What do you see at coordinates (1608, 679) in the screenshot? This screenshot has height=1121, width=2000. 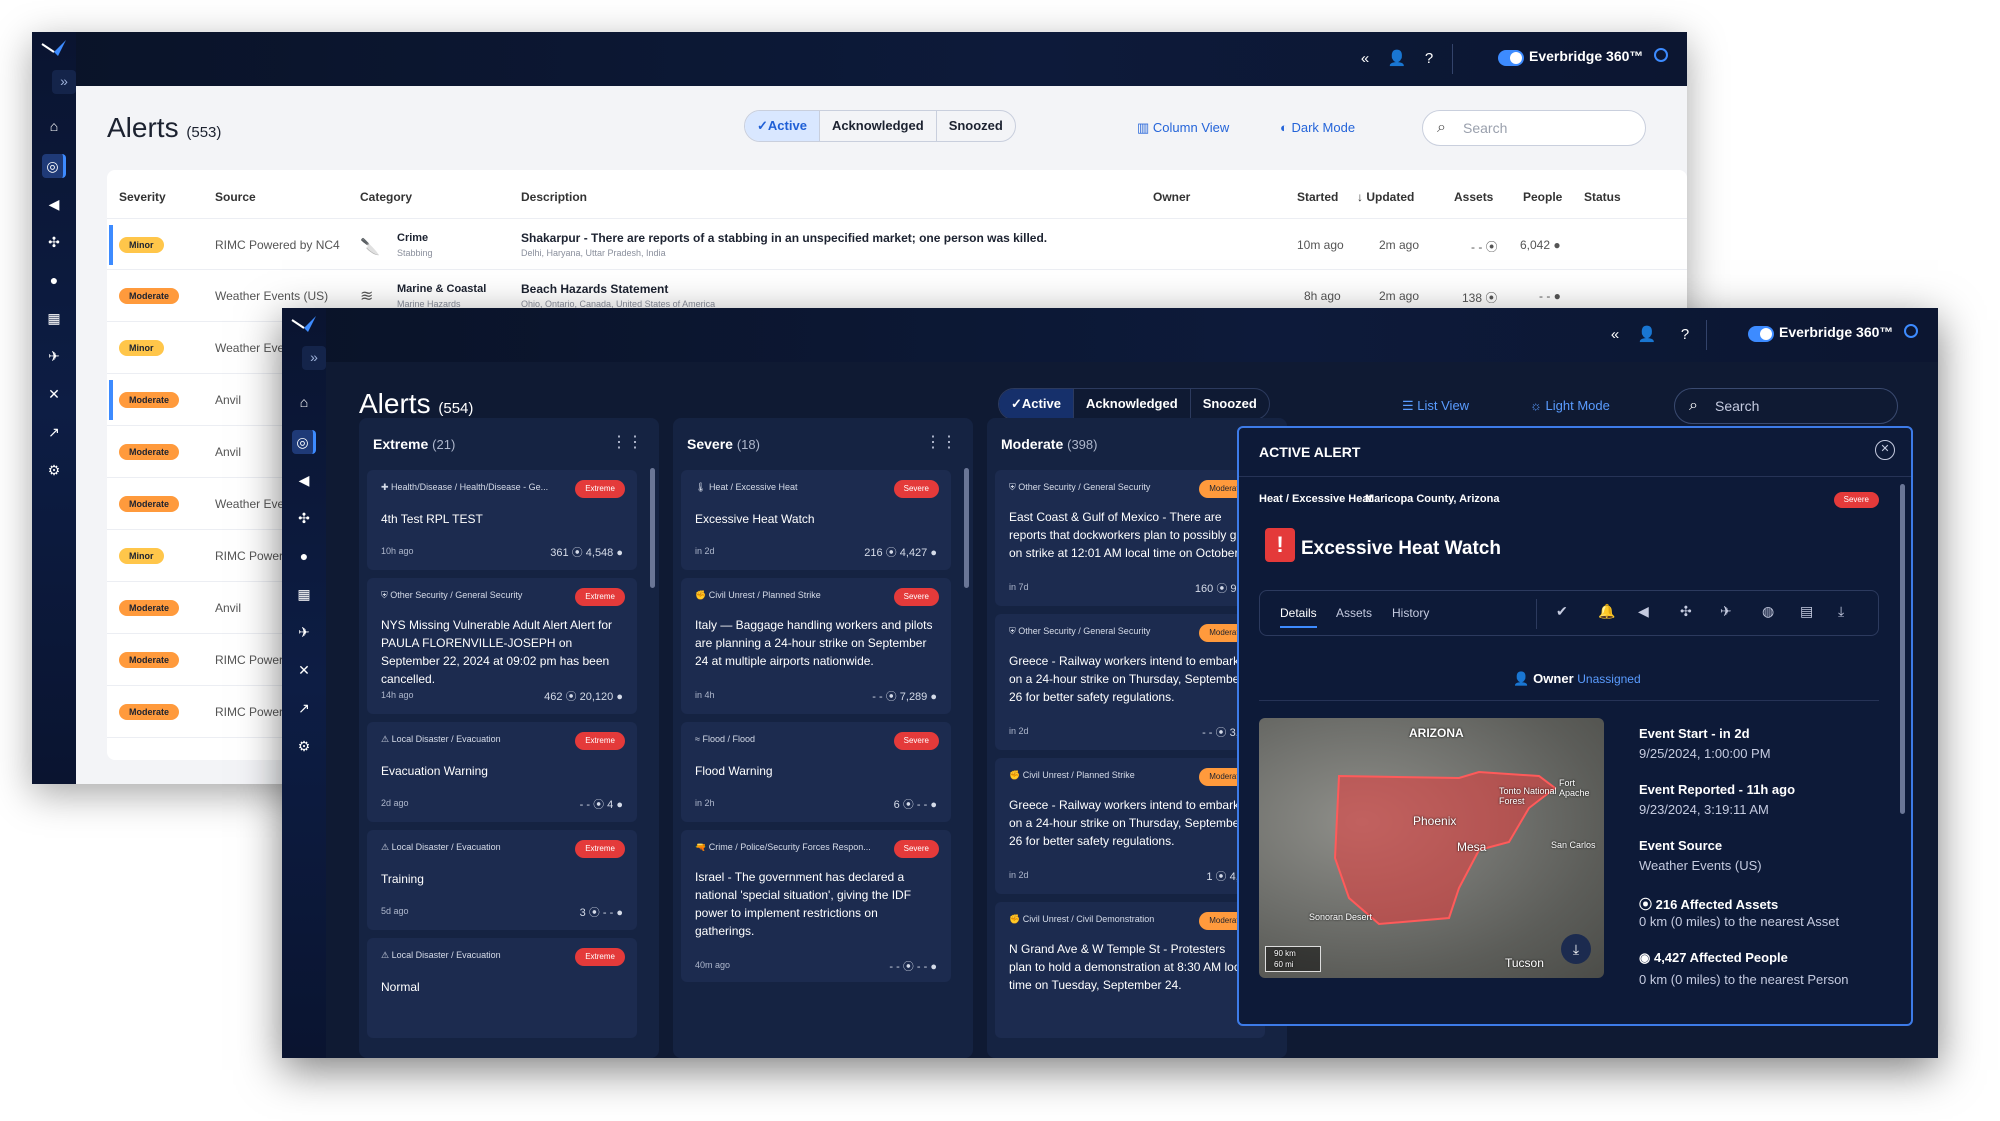 I see `owner-value: Unassigned` at bounding box center [1608, 679].